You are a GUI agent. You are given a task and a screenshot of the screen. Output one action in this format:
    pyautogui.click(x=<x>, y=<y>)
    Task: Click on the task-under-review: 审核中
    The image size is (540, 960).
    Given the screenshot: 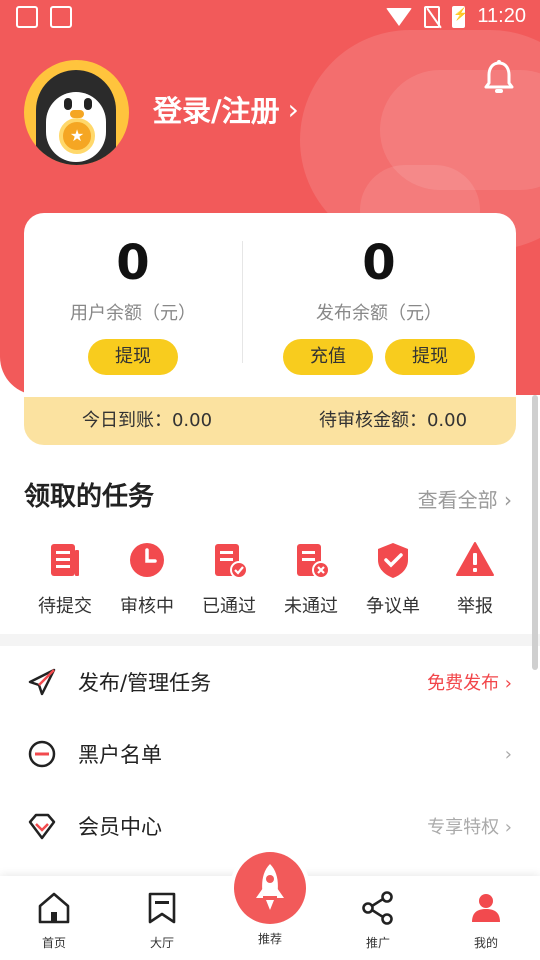 What is the action you would take?
    pyautogui.click(x=147, y=579)
    